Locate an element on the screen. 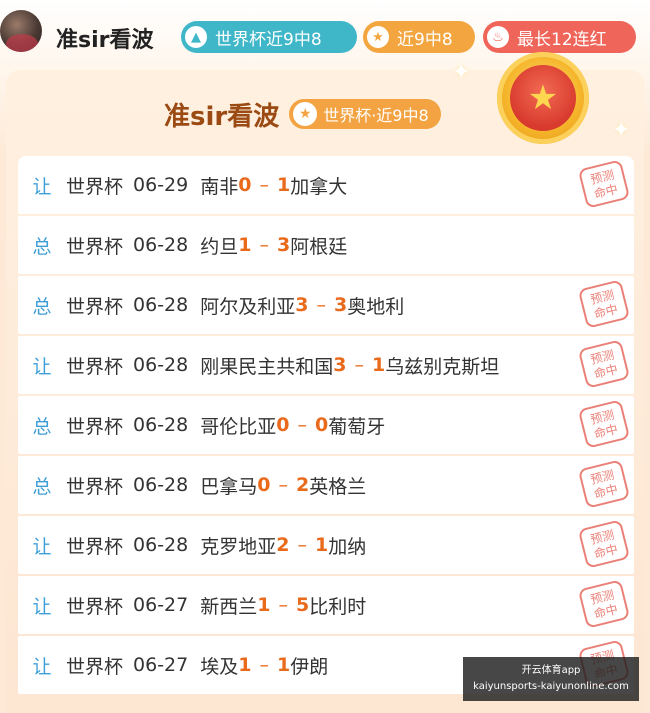 The width and height of the screenshot is (650, 713). username: 准sir看波 is located at coordinates (105, 40).